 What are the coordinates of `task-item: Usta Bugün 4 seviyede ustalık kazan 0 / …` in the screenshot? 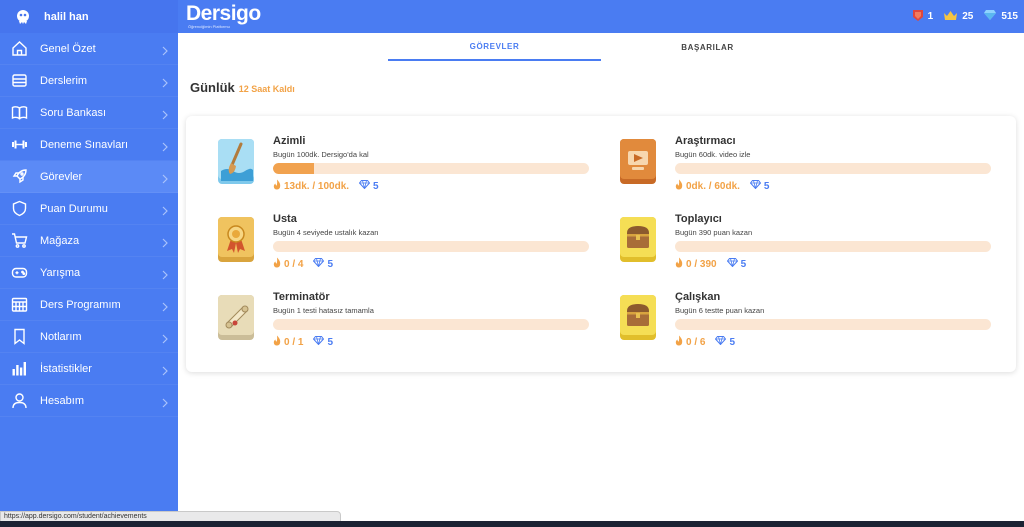 It's located at (407, 245).